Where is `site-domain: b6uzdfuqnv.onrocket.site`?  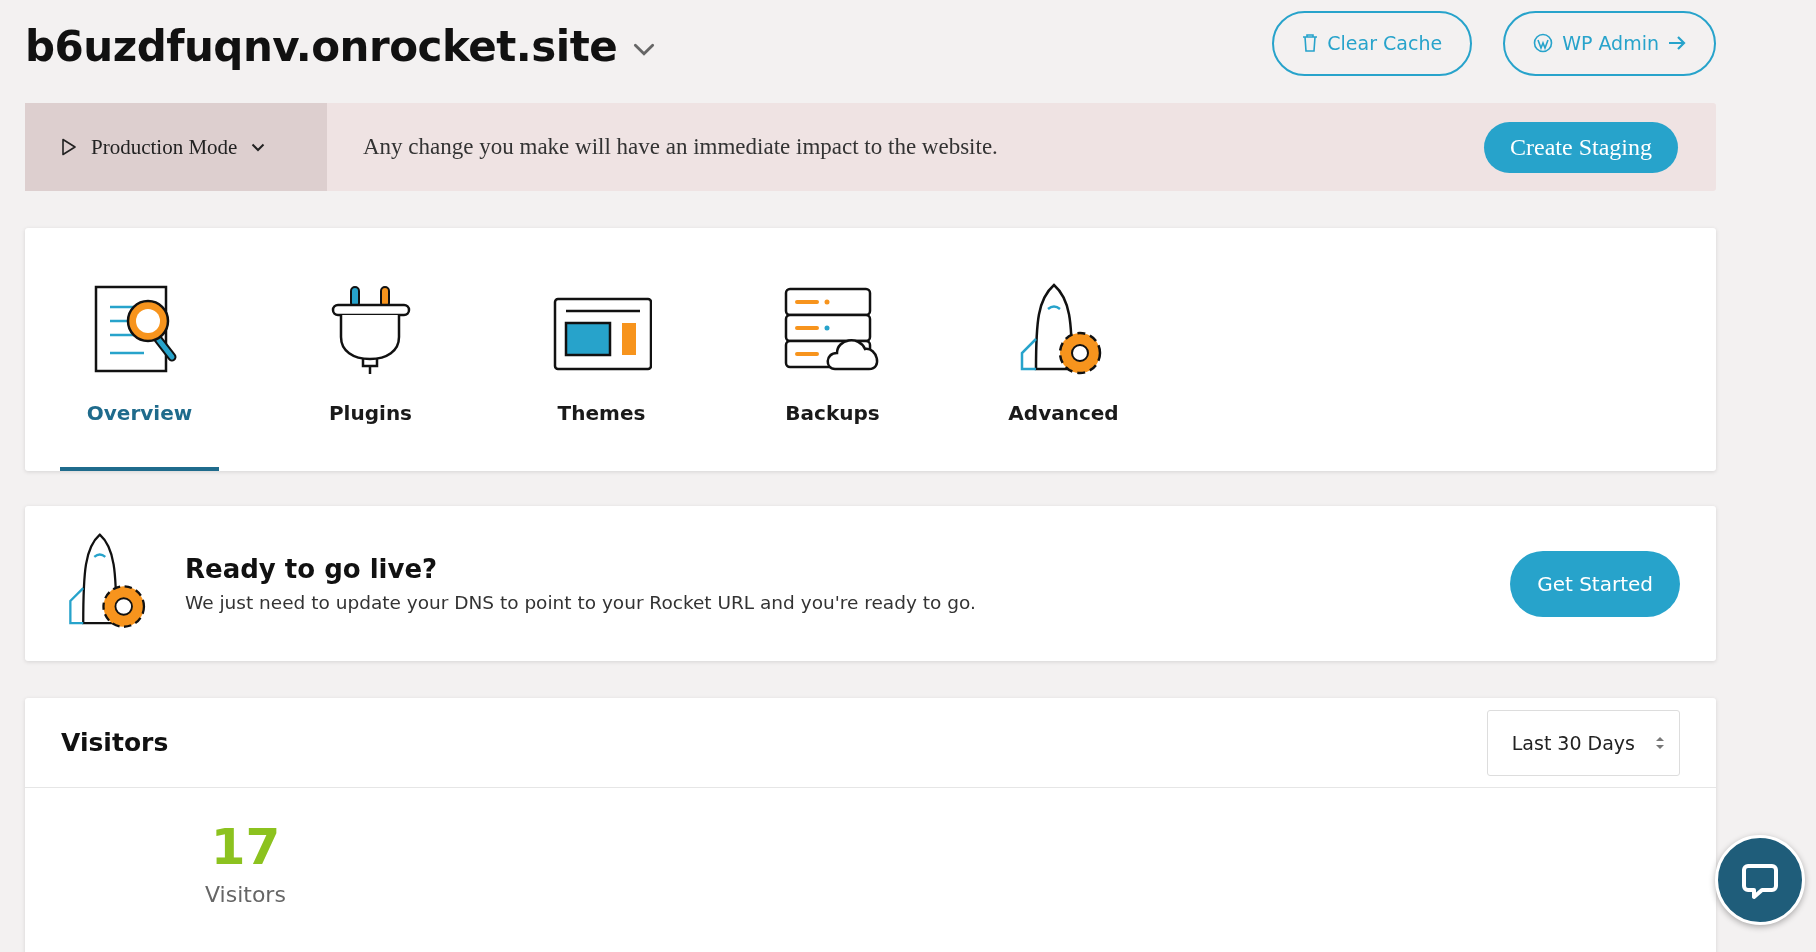 site-domain: b6uzdfuqnv.onrocket.site is located at coordinates (321, 46).